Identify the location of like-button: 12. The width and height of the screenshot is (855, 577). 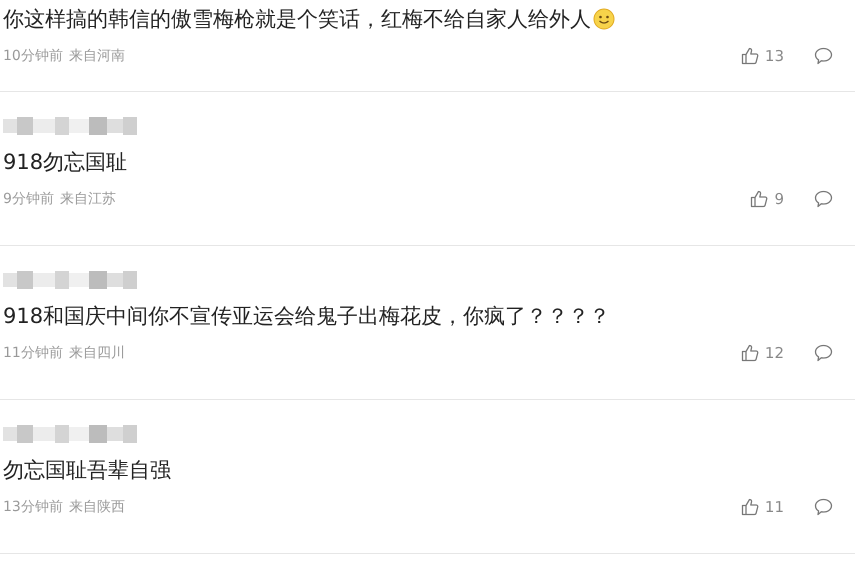
(762, 353).